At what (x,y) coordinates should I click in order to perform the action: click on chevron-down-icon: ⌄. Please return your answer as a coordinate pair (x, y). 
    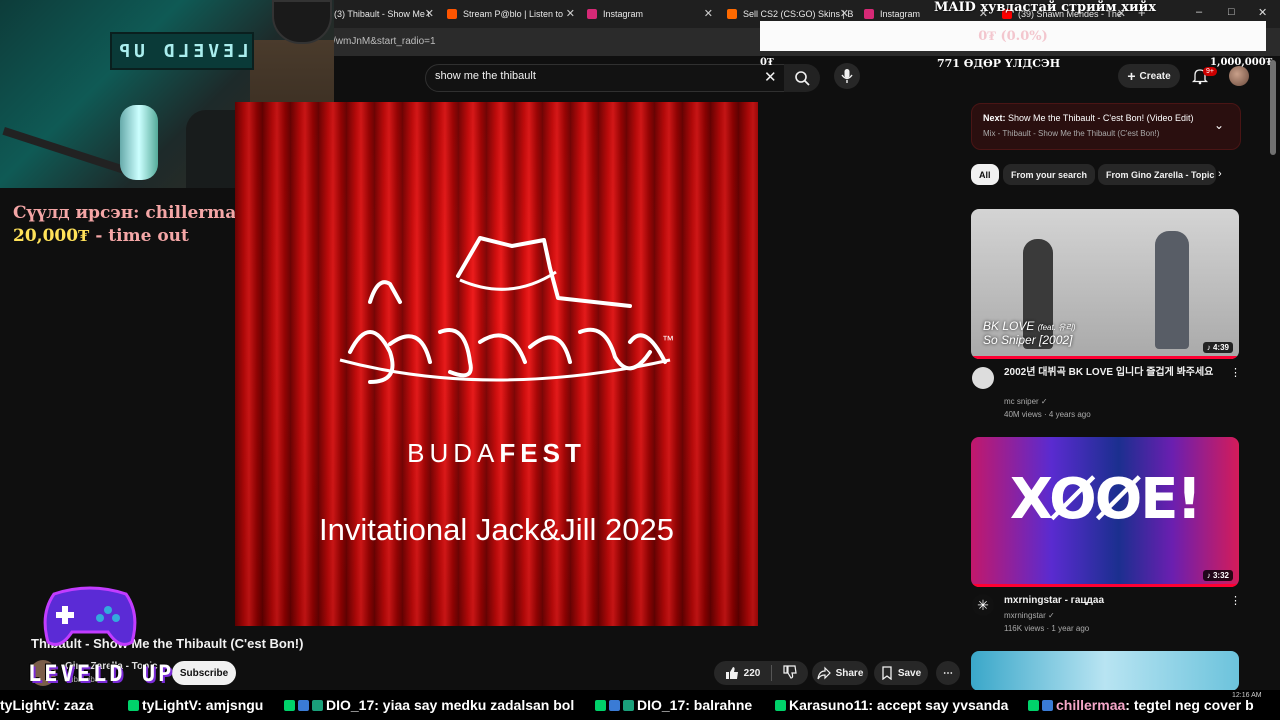
    Looking at the image, I should click on (1219, 125).